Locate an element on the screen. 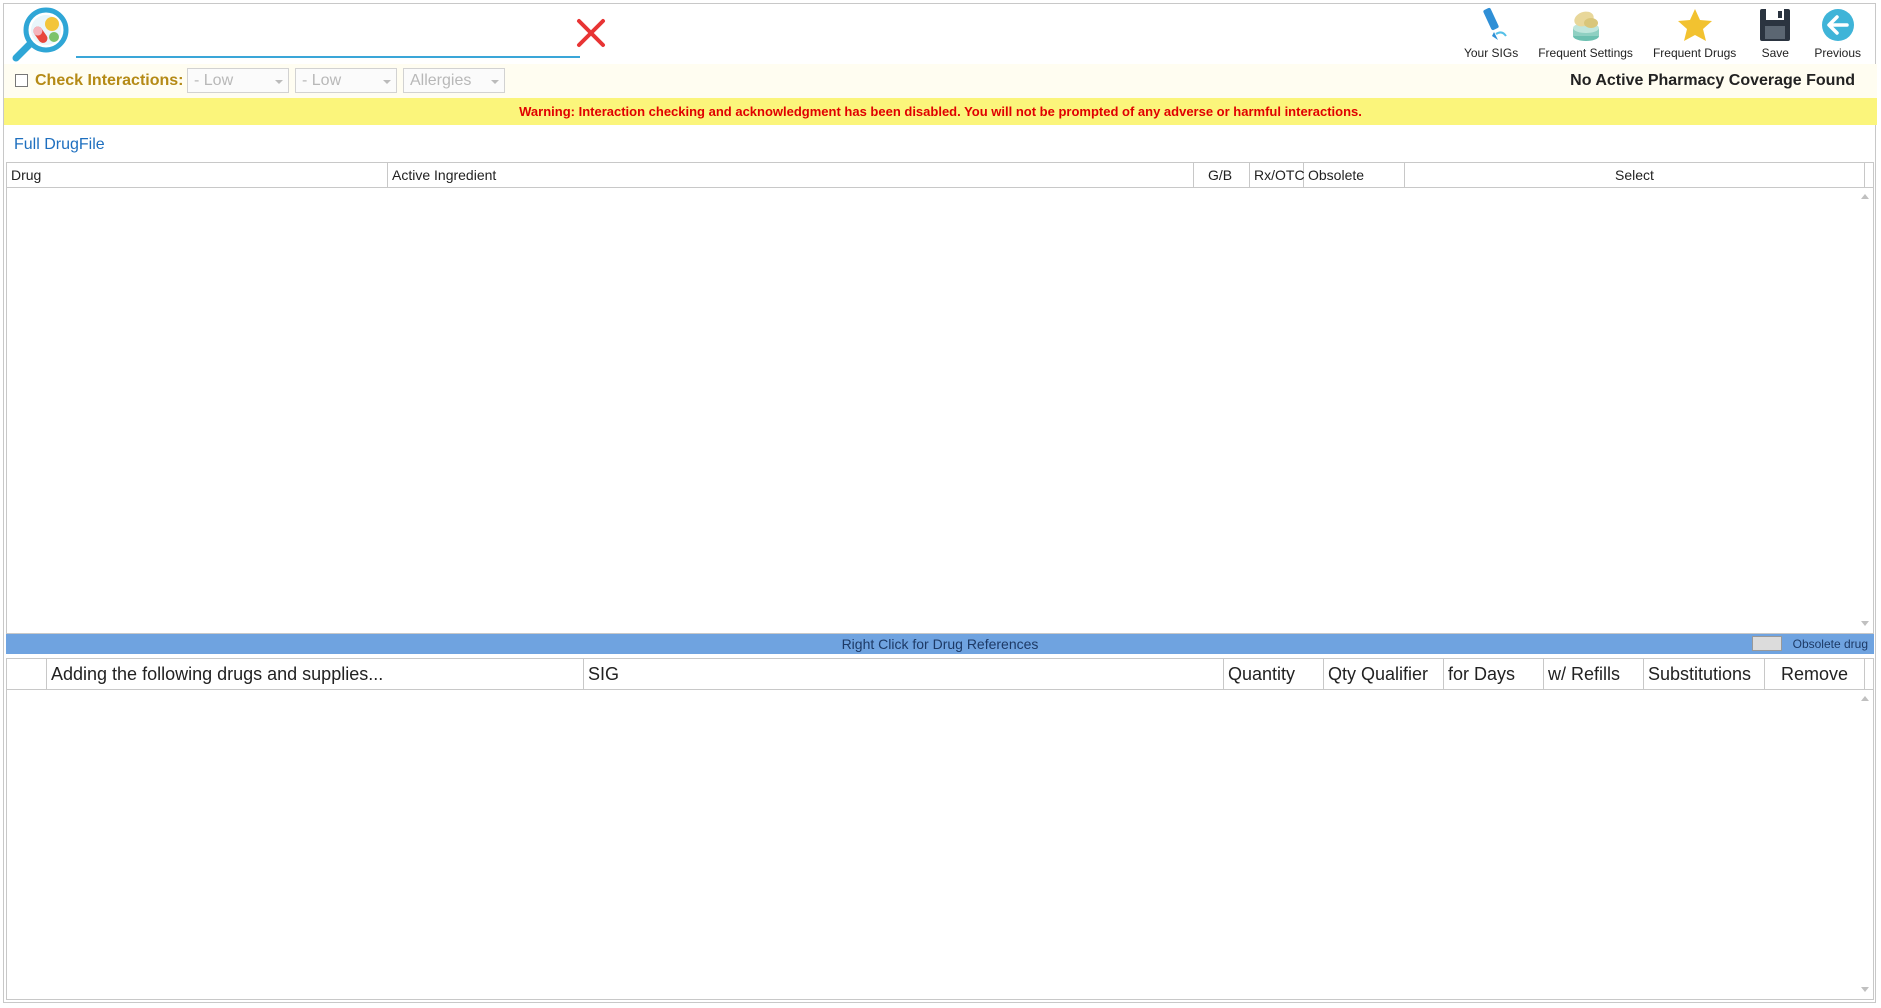  column-header-remove: Remove is located at coordinates (1815, 674).